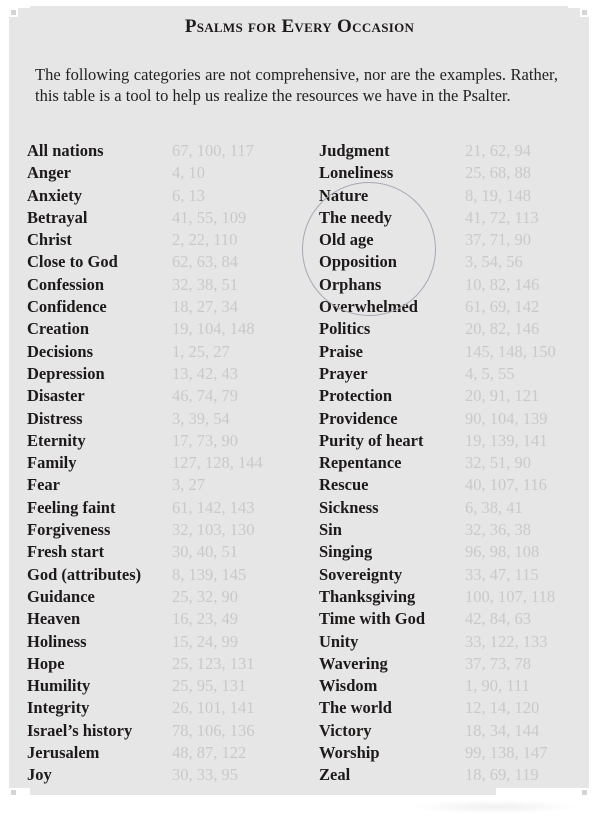  I want to click on table-row: Time with God 42, 84, 63, so click(425, 619).